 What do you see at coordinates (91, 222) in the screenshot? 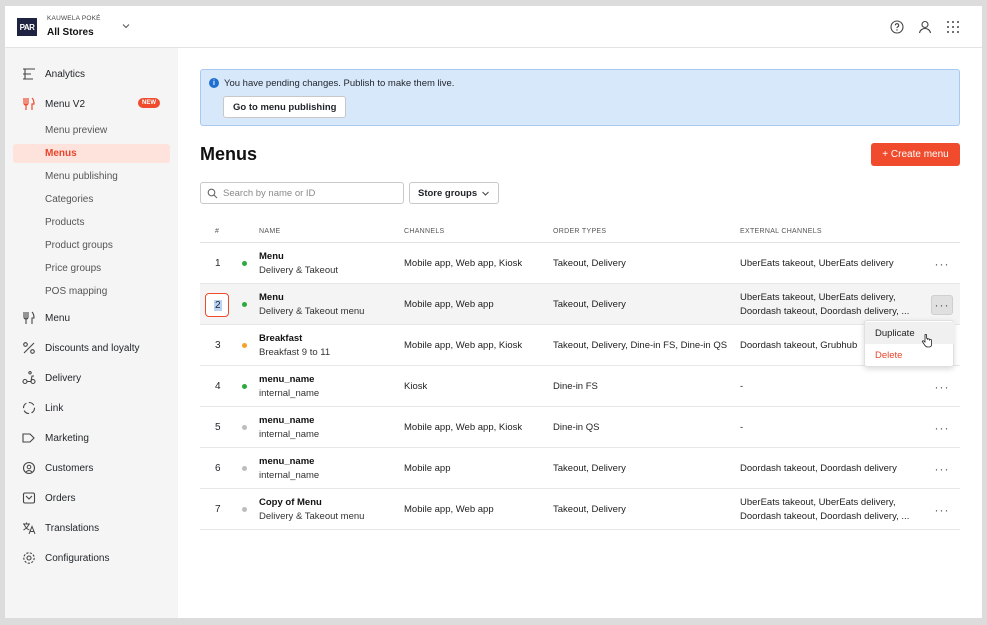
I see `sidebar-subitem-products: Products` at bounding box center [91, 222].